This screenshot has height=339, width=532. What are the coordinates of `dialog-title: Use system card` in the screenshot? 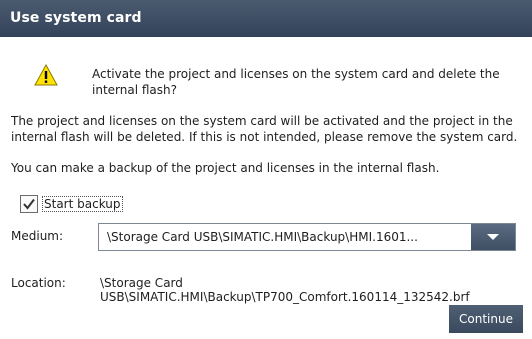 It's located at (76, 18).